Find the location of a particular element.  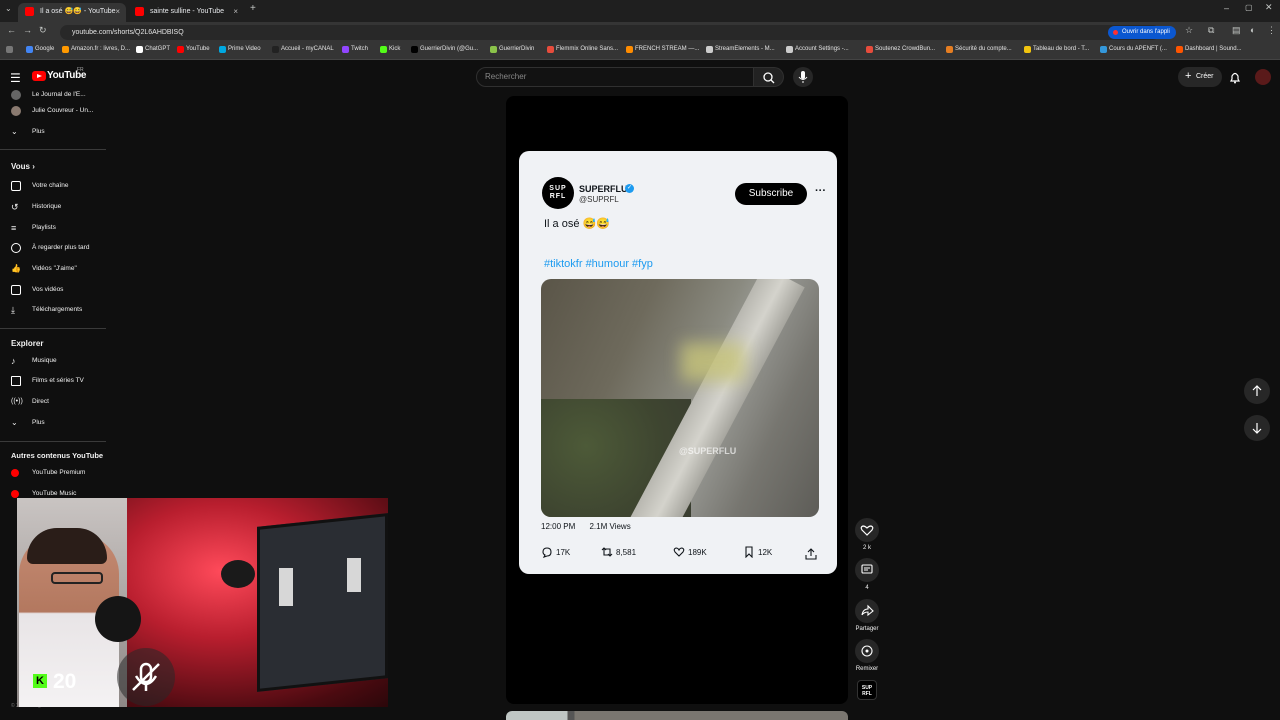

new-tab-button: + is located at coordinates (253, 8).